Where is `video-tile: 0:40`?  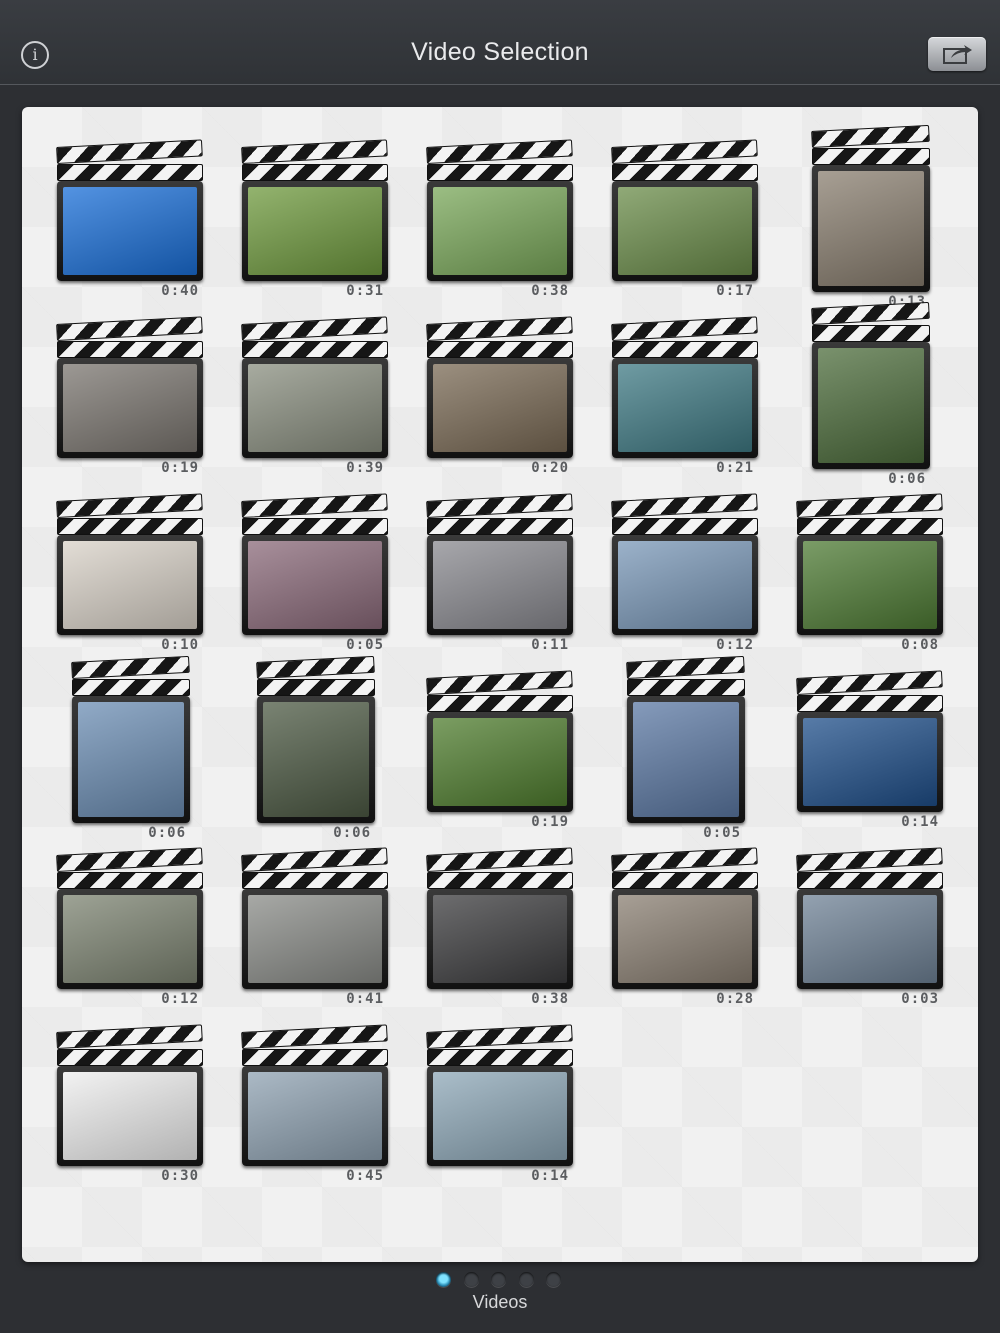
video-tile: 0:40 is located at coordinates (129, 219).